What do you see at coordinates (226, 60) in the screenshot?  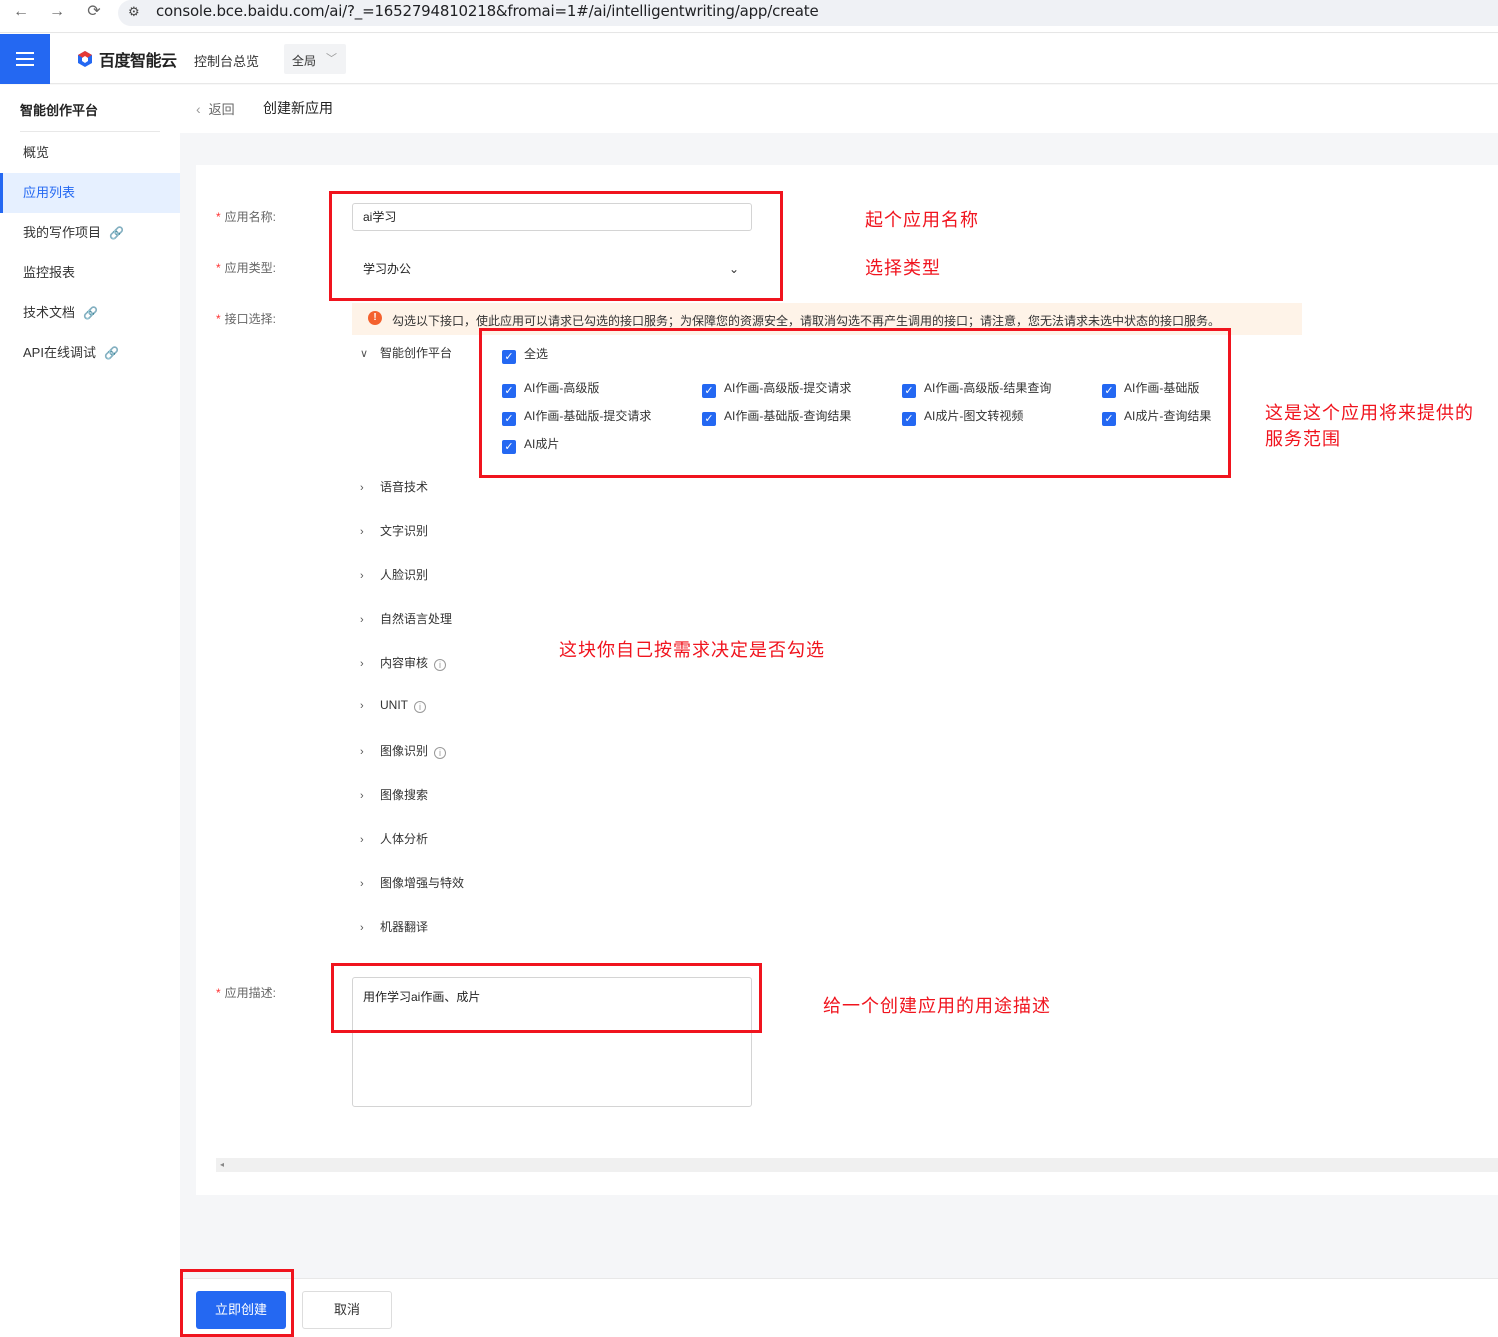 I see `console-overview-link: 控制台总览` at bounding box center [226, 60].